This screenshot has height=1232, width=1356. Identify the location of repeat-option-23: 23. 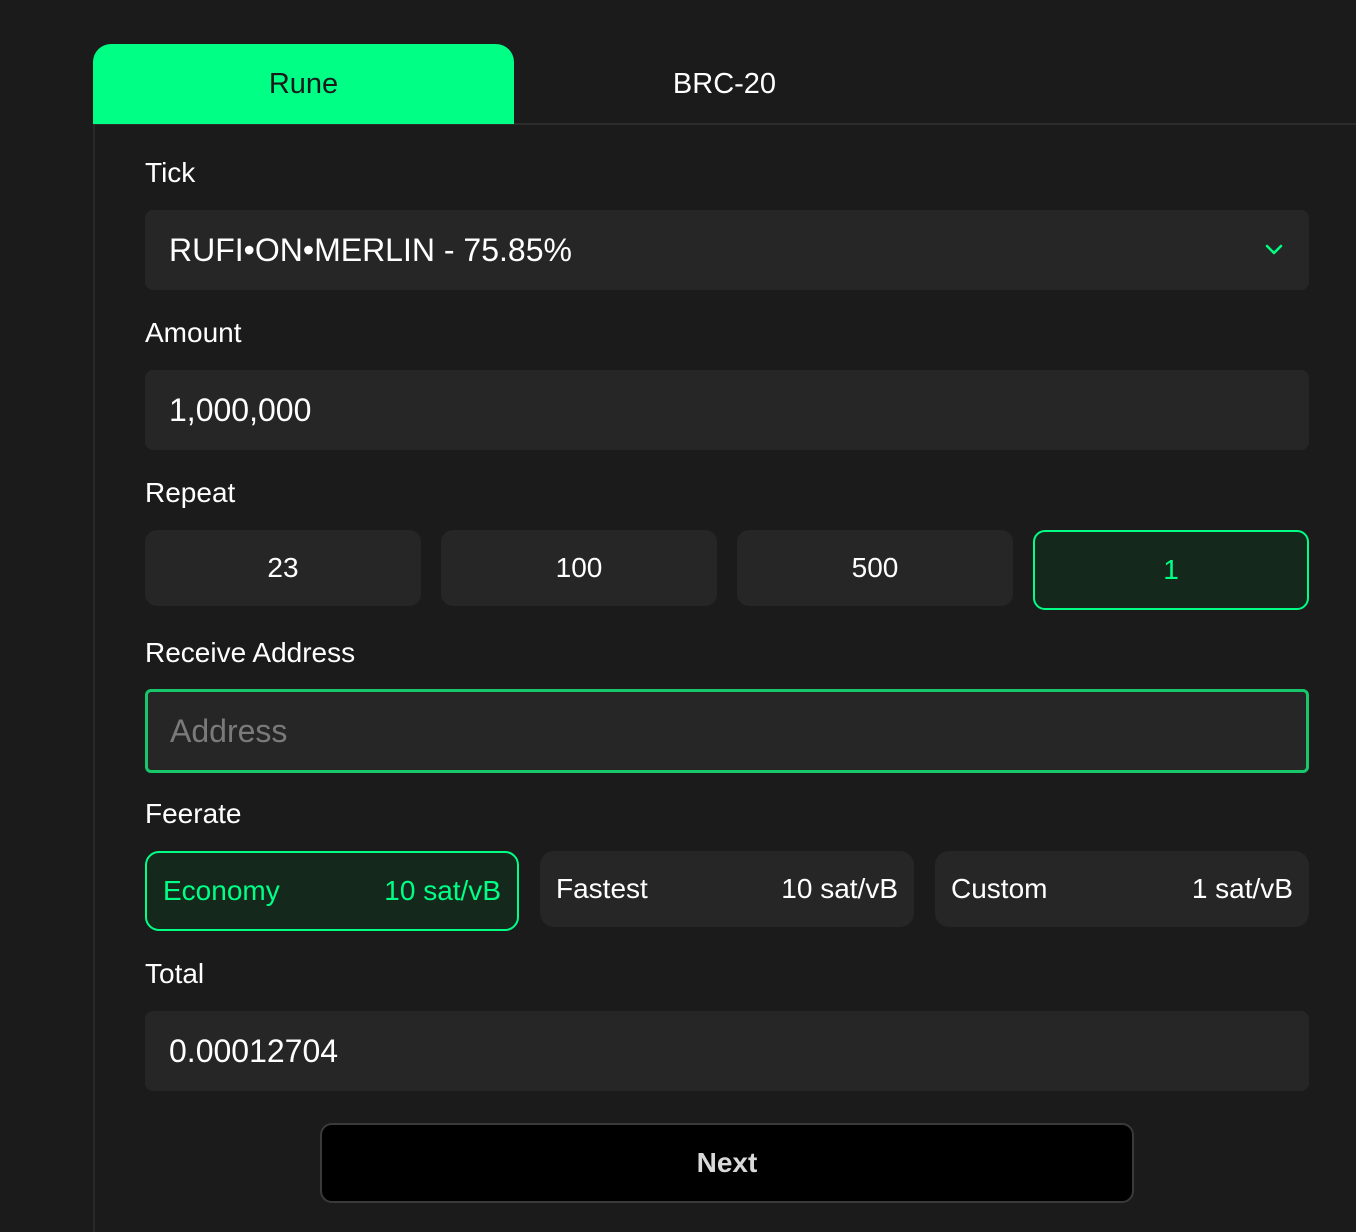
(283, 568).